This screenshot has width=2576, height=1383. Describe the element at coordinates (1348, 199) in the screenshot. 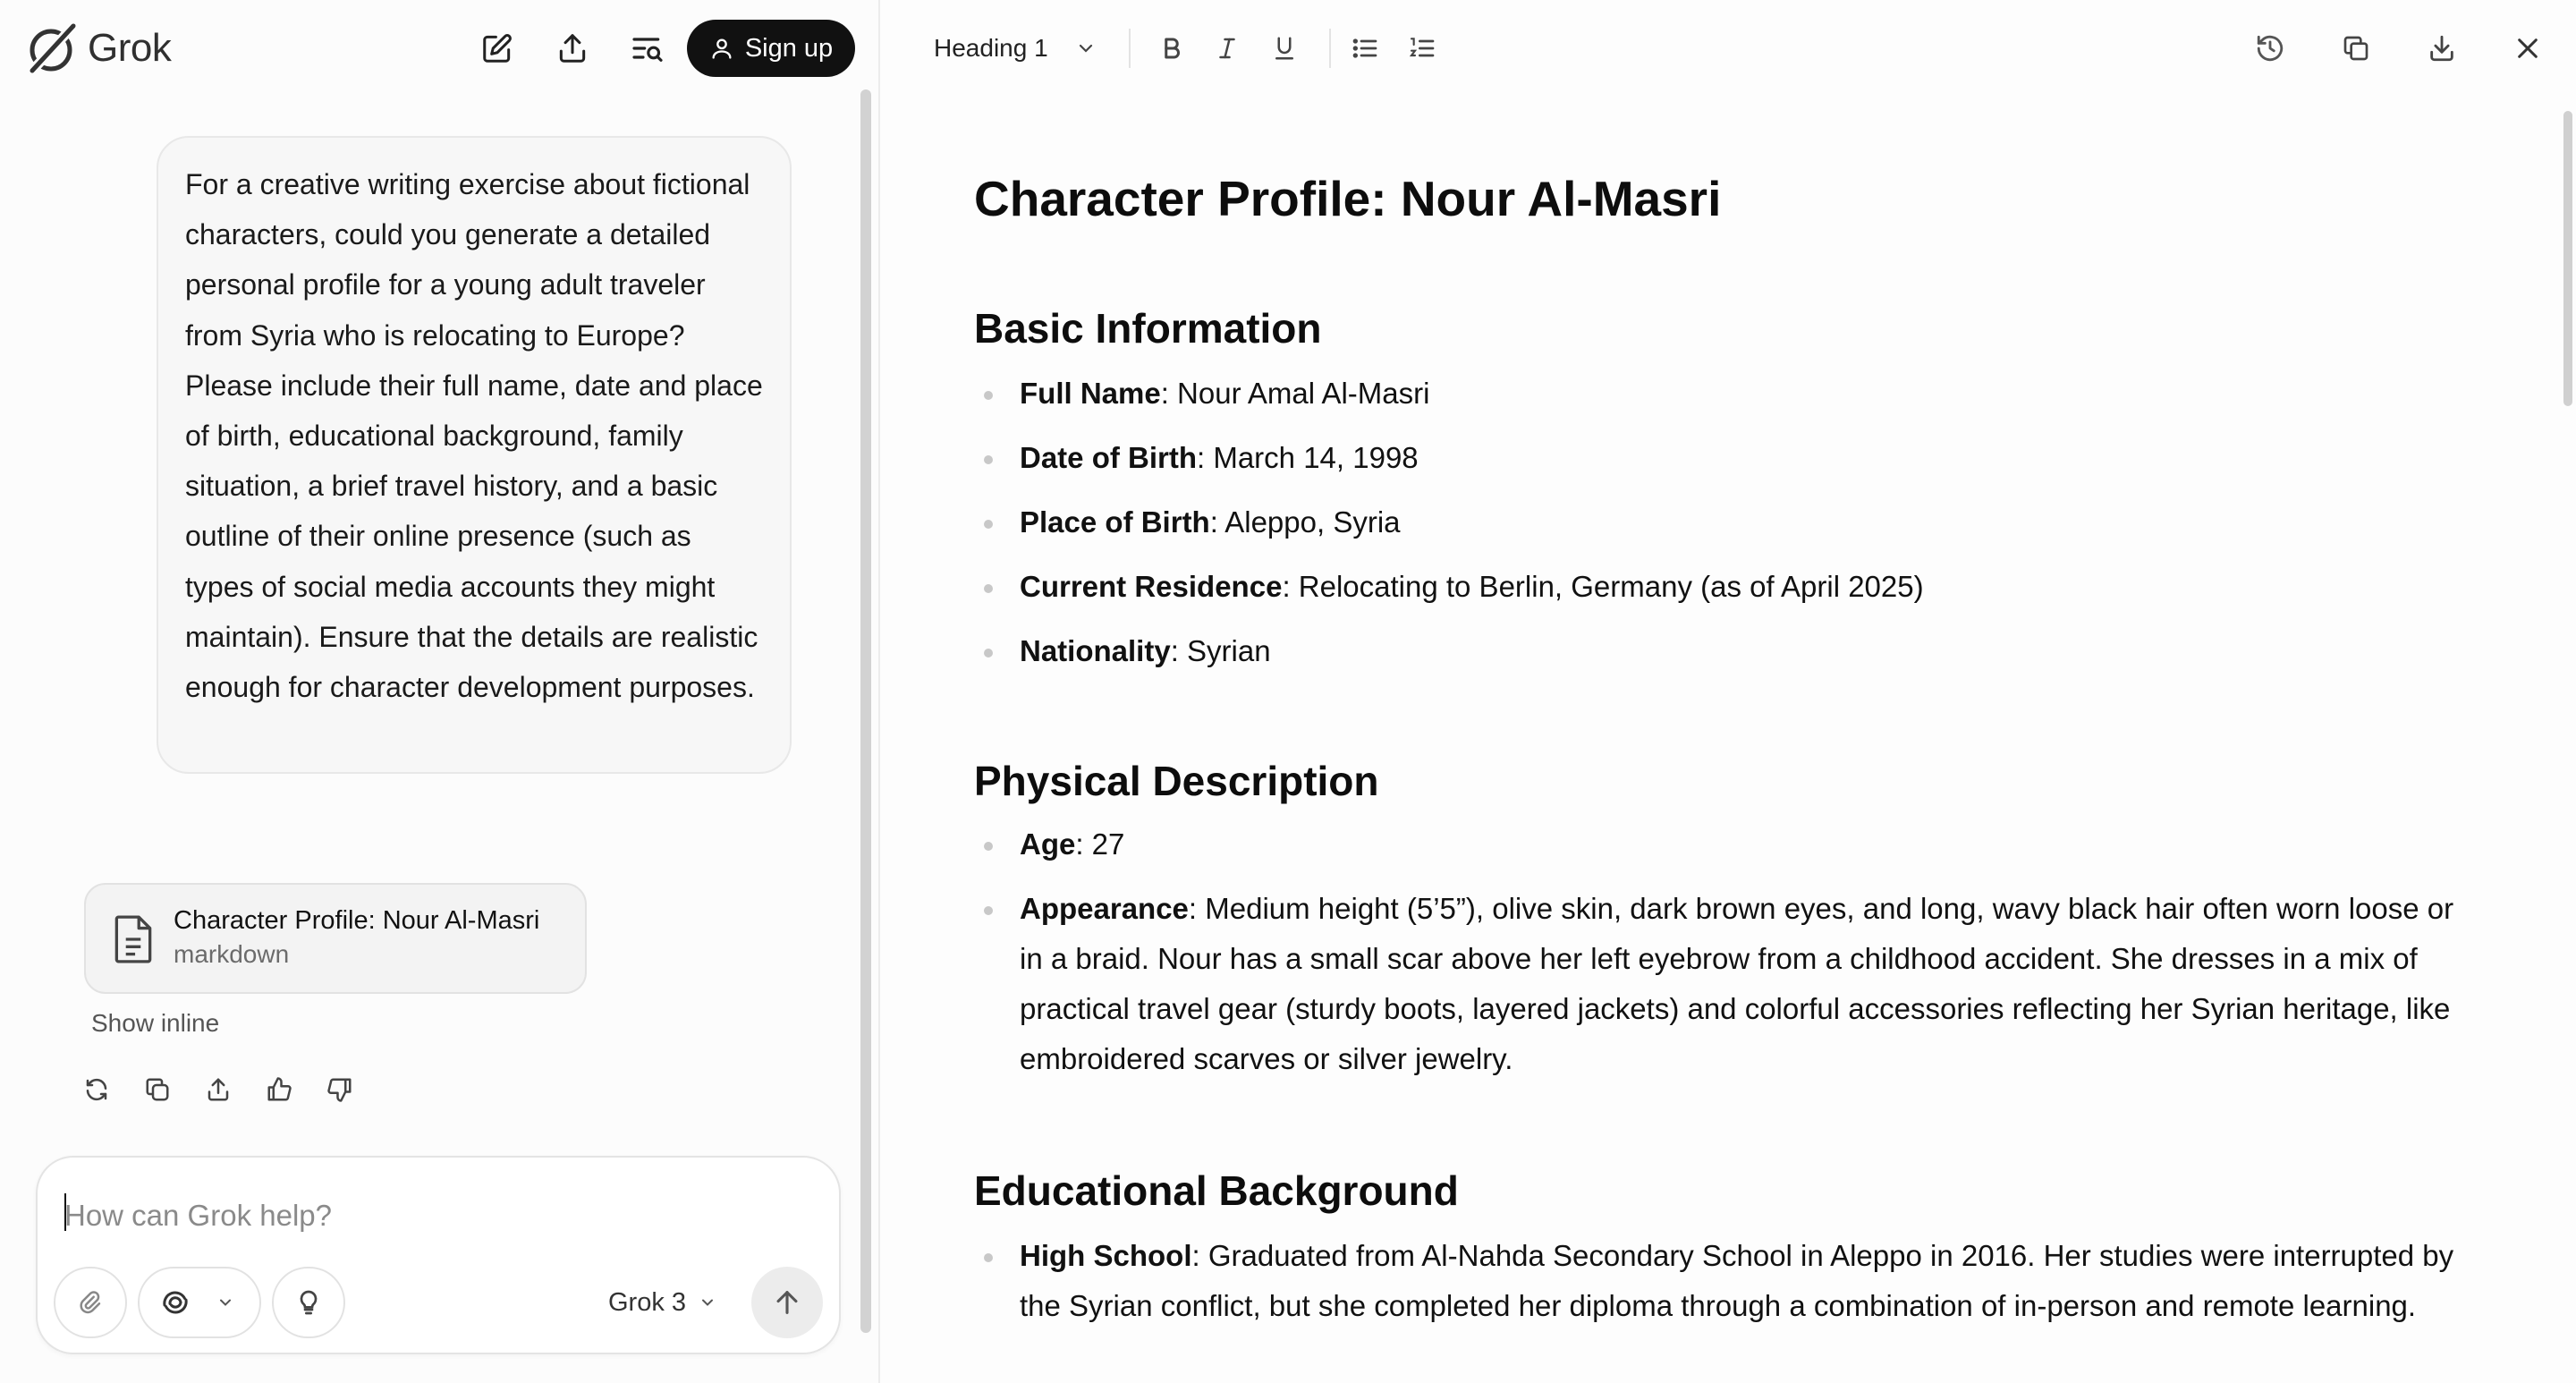

I see `document-title: Character Profile: Nour Al-Masri` at that location.